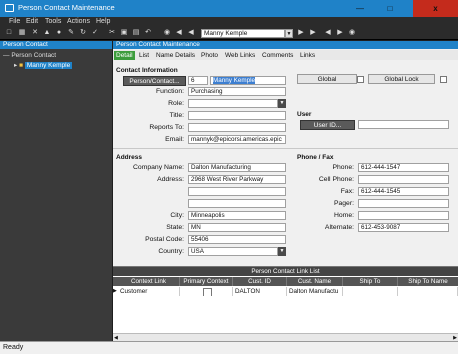 The width and height of the screenshot is (458, 354). Describe the element at coordinates (148, 33) in the screenshot. I see `undo-icon: ↶` at that location.